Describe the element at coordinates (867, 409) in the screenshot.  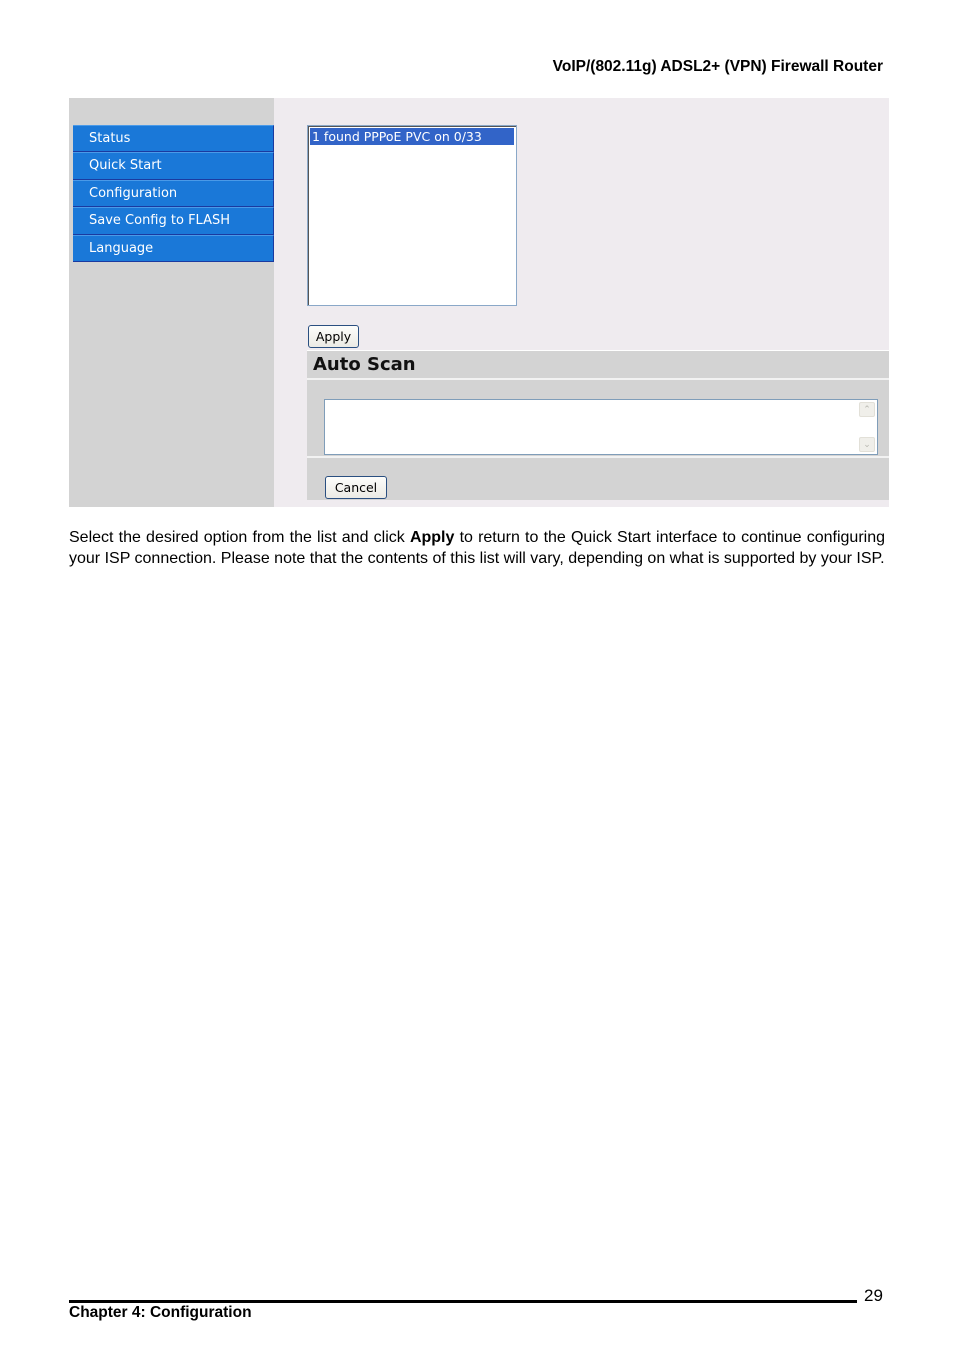
I see `scroll-up-icon: ⌃` at that location.